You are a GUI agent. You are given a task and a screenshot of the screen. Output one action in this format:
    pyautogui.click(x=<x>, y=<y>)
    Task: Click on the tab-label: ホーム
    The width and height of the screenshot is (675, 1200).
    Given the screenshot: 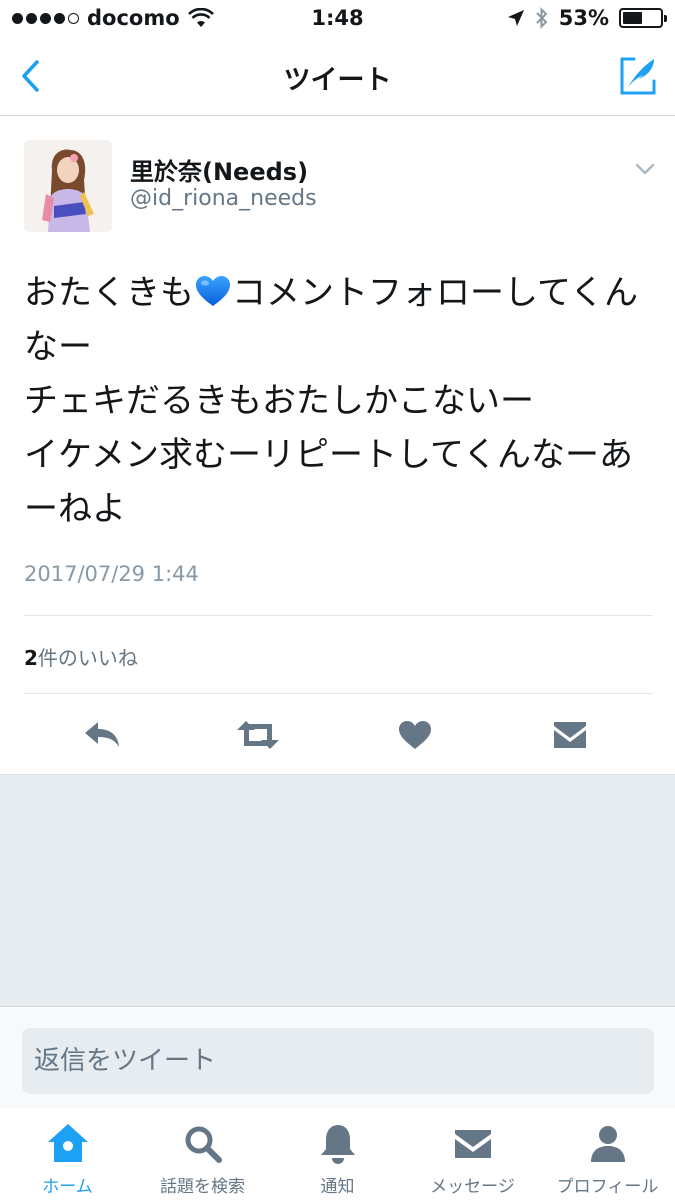 What is the action you would take?
    pyautogui.click(x=67, y=1187)
    